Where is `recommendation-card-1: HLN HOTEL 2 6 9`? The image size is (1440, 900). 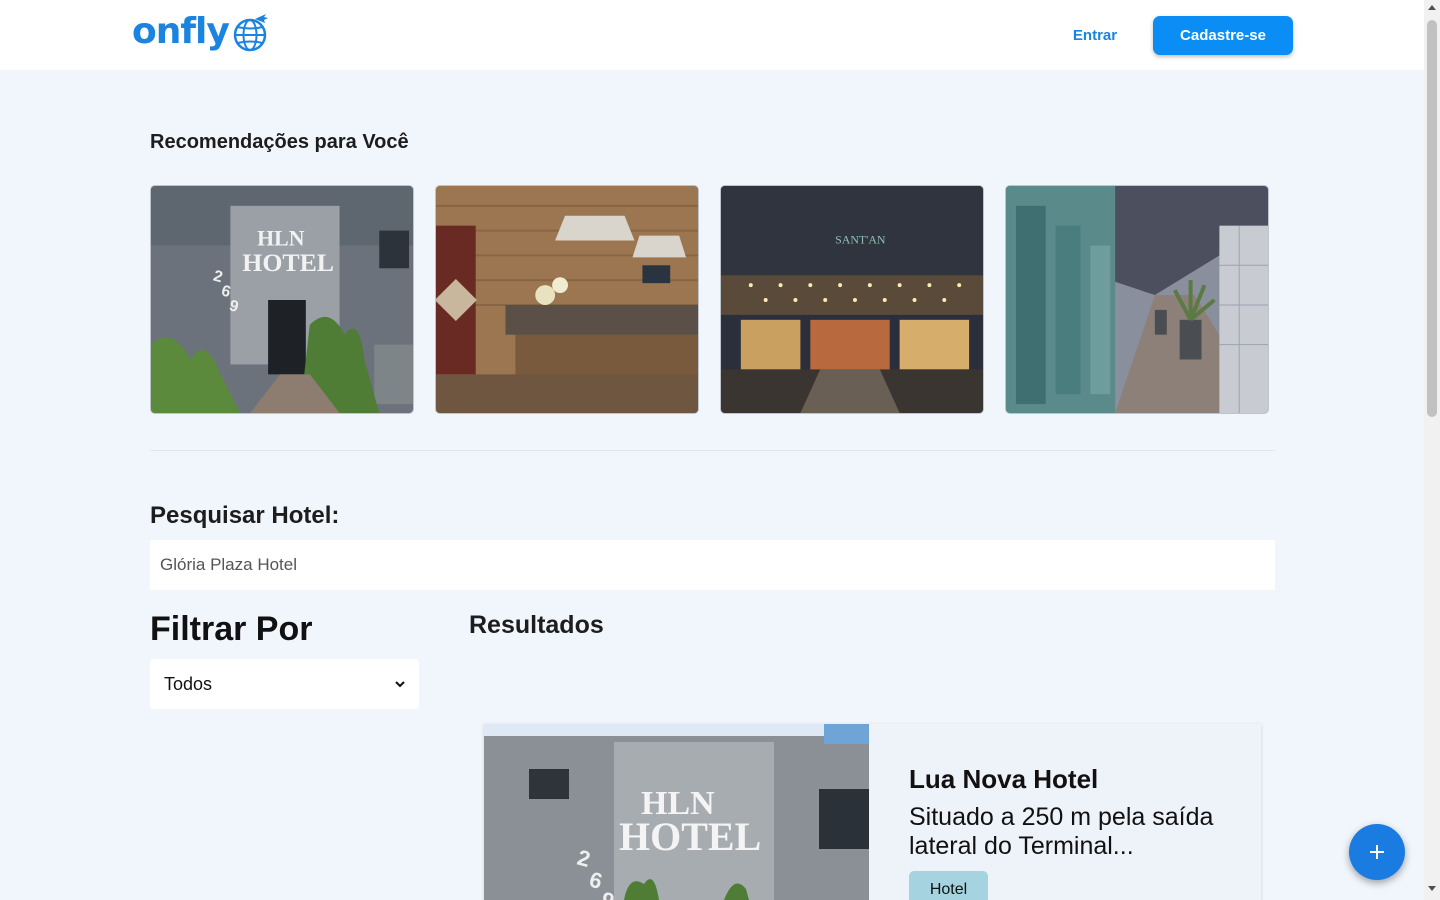 recommendation-card-1: HLN HOTEL 2 6 9 is located at coordinates (282, 299).